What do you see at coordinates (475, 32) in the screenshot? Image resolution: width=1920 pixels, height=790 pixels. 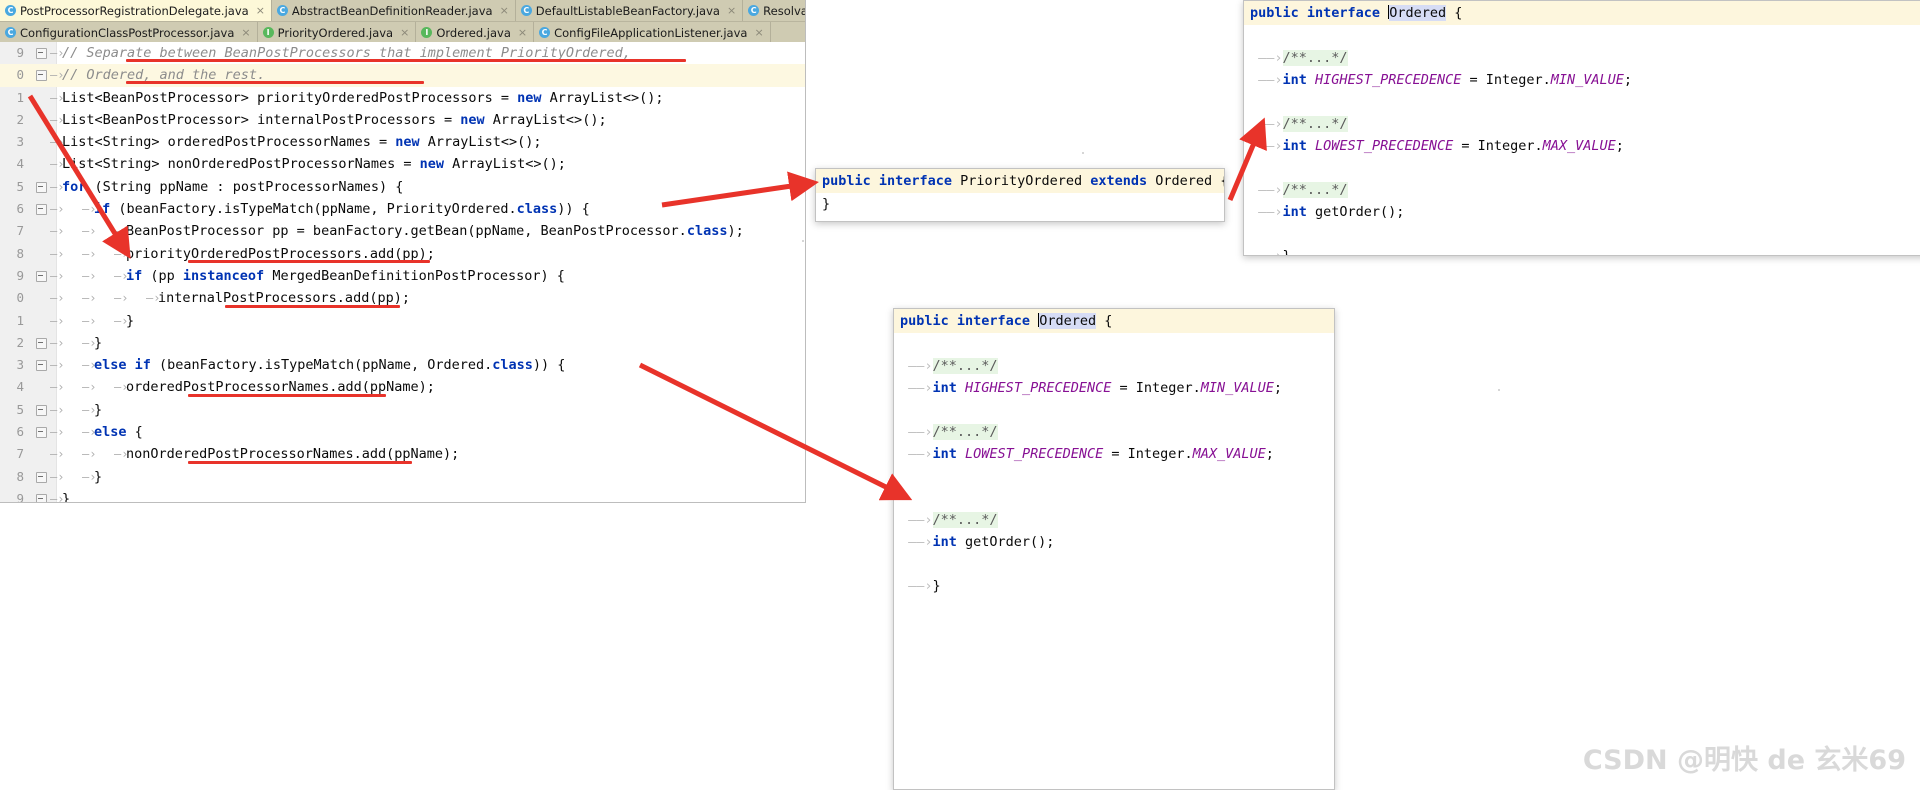 I see `editor-tab-ordered: I Ordered.java ×` at bounding box center [475, 32].